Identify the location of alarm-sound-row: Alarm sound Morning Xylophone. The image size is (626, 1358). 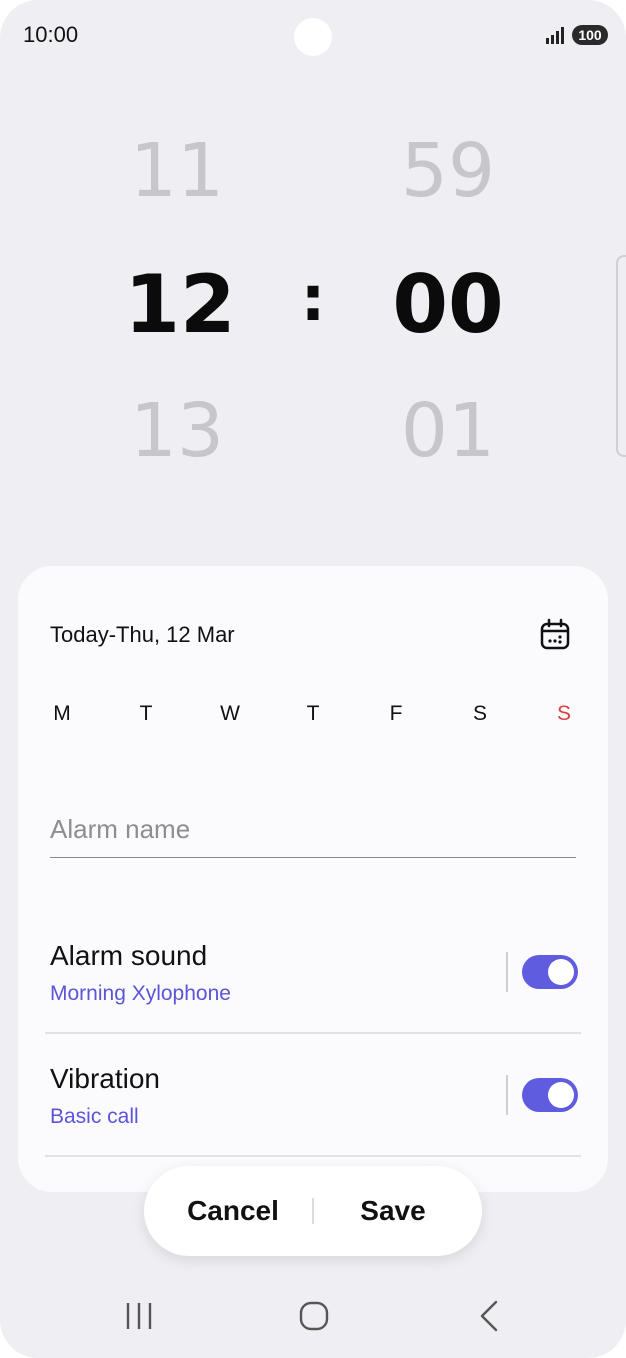
(313, 981).